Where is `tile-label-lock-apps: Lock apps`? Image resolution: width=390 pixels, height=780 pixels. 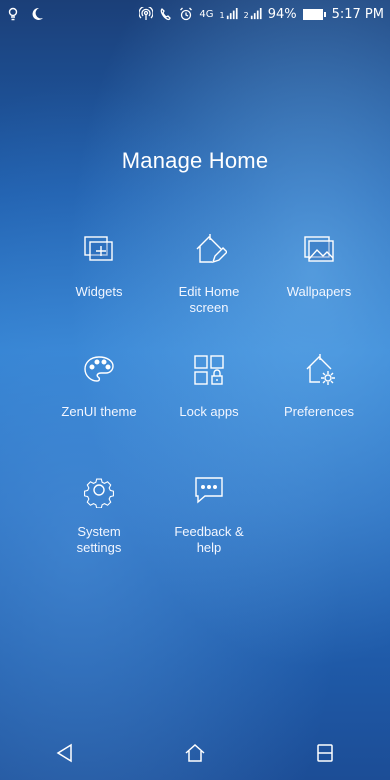
tile-label-lock-apps: Lock apps is located at coordinates (209, 411).